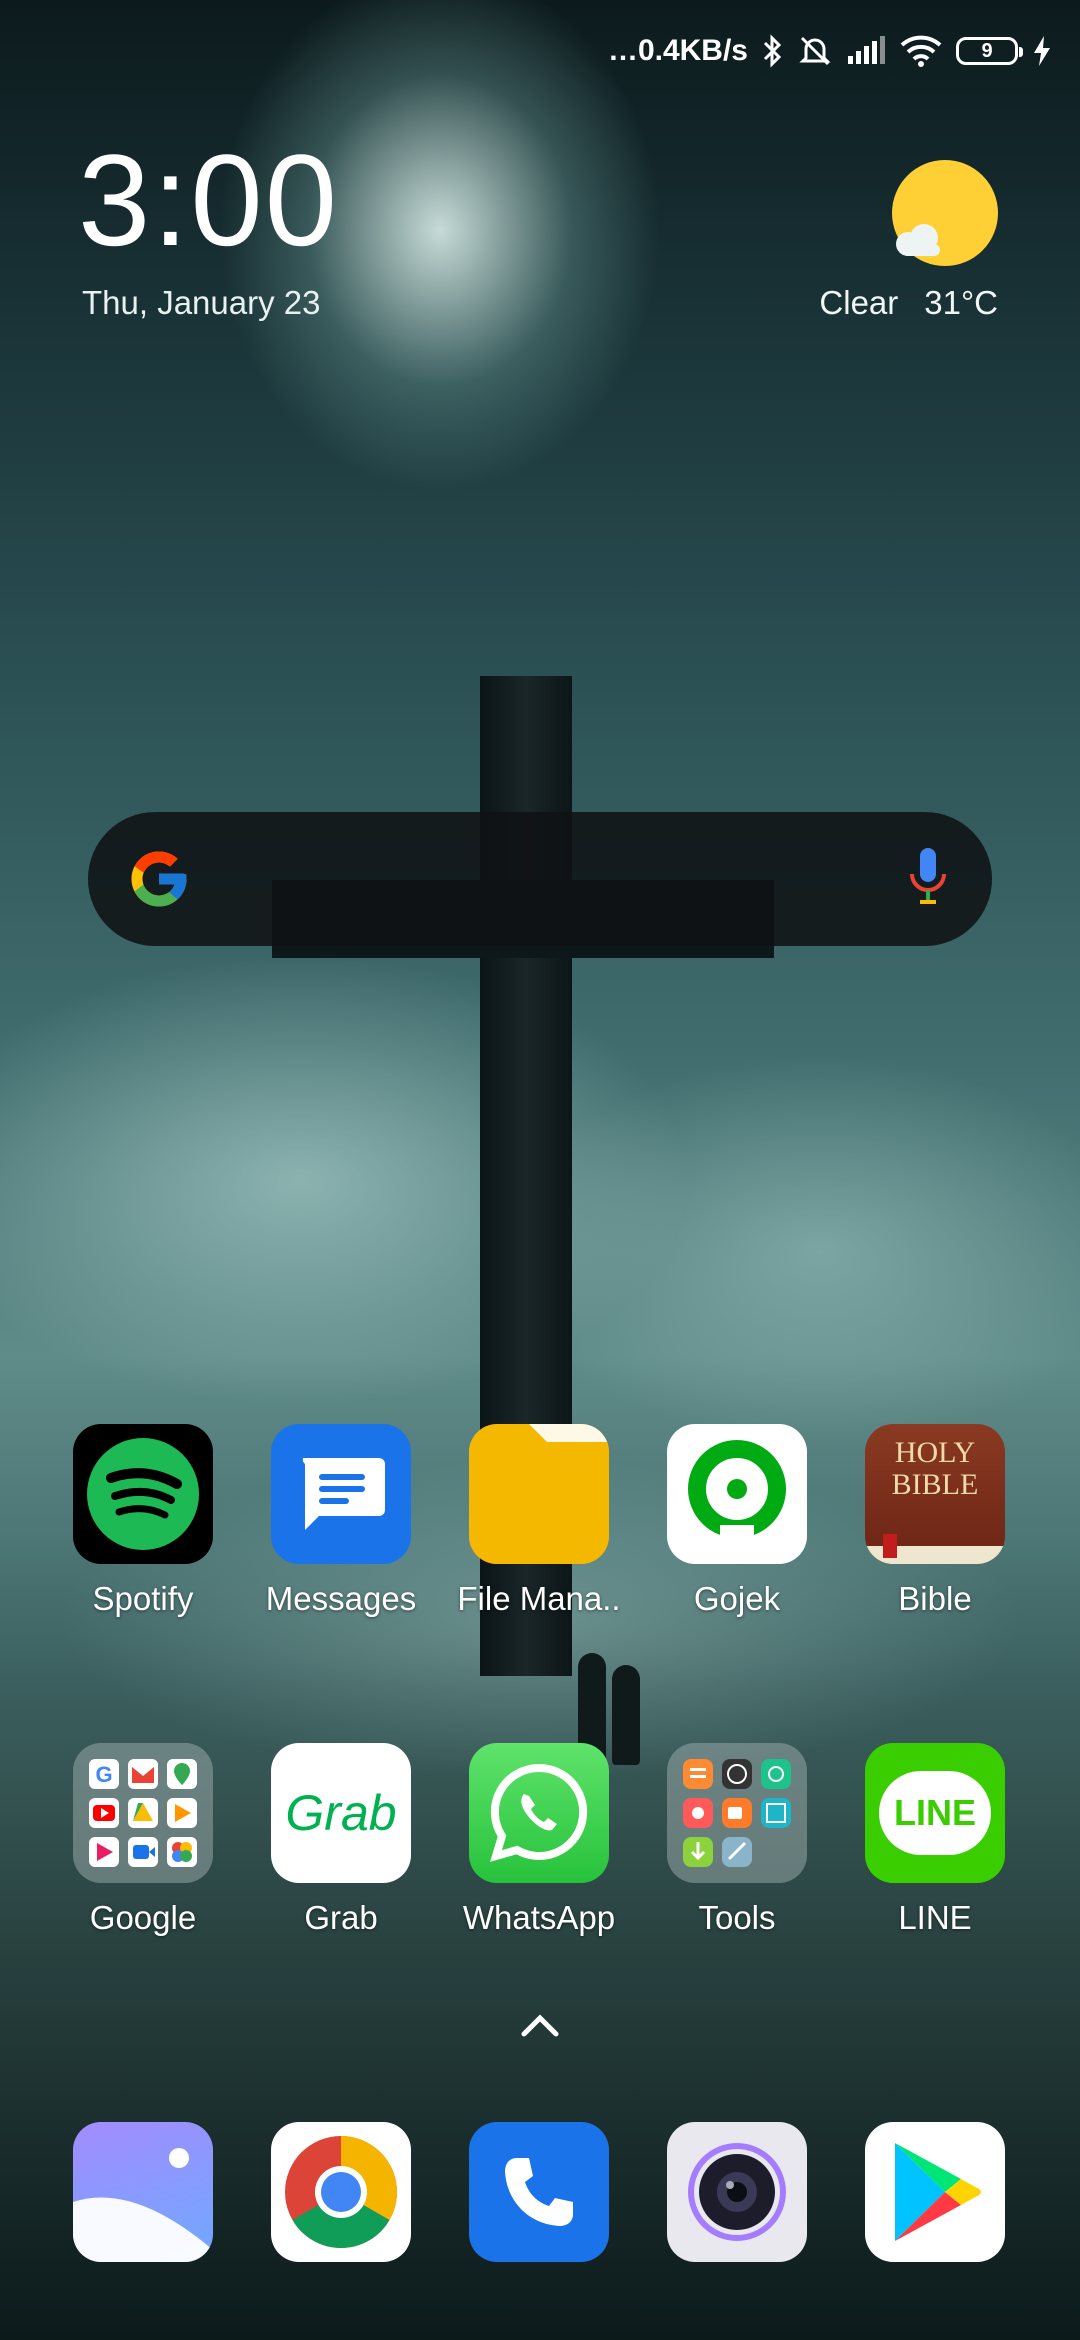 The height and width of the screenshot is (2340, 1080). I want to click on dock-phone, so click(539, 2192).